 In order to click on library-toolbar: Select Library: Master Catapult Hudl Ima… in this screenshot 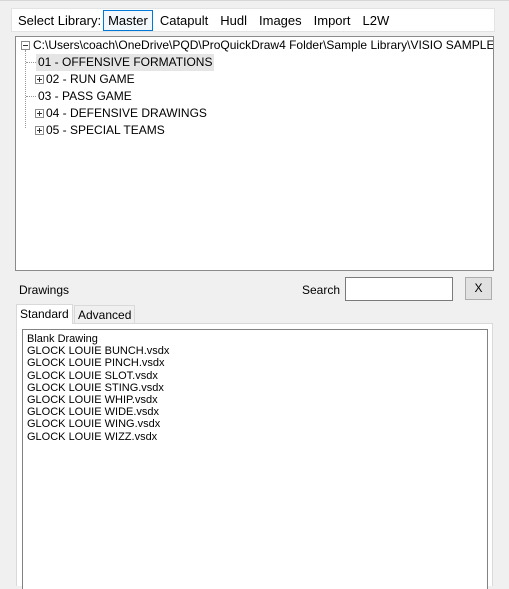, I will do `click(253, 20)`.